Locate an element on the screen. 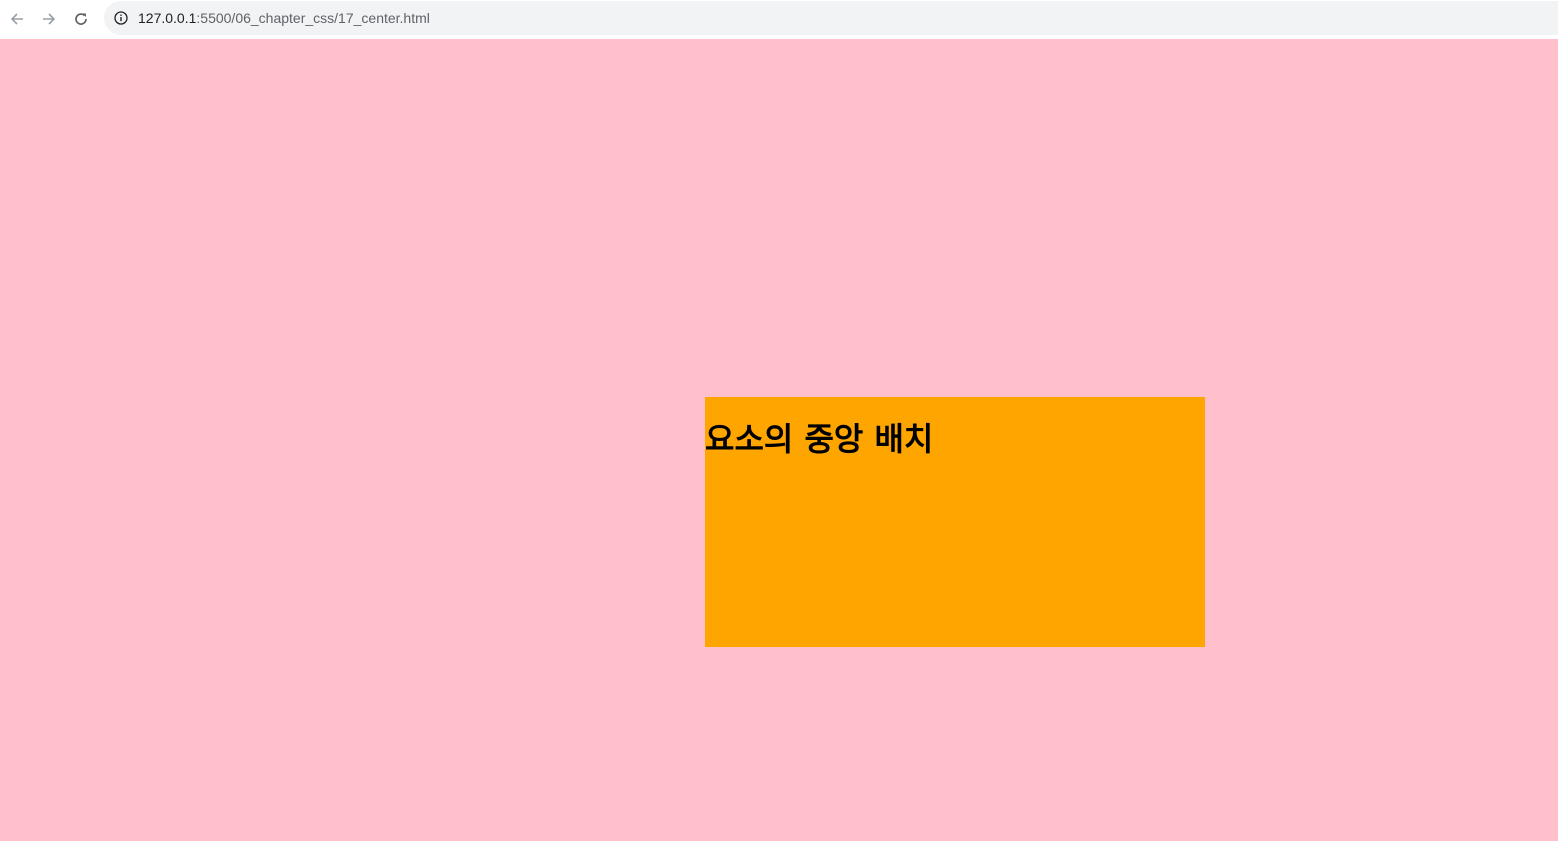 This screenshot has height=841, width=1558. info-icon is located at coordinates (121, 18).